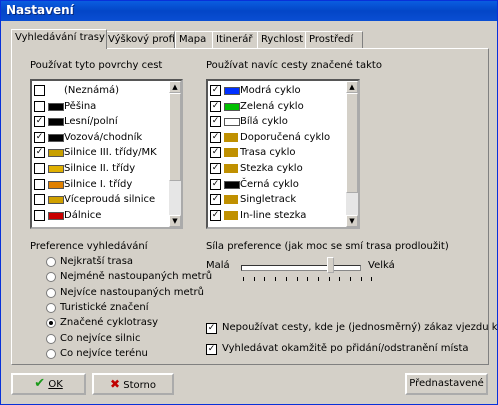 The height and width of the screenshot is (405, 498). Describe the element at coordinates (211, 328) in the screenshot. I see `no-oneway-checkbox: ✓` at that location.